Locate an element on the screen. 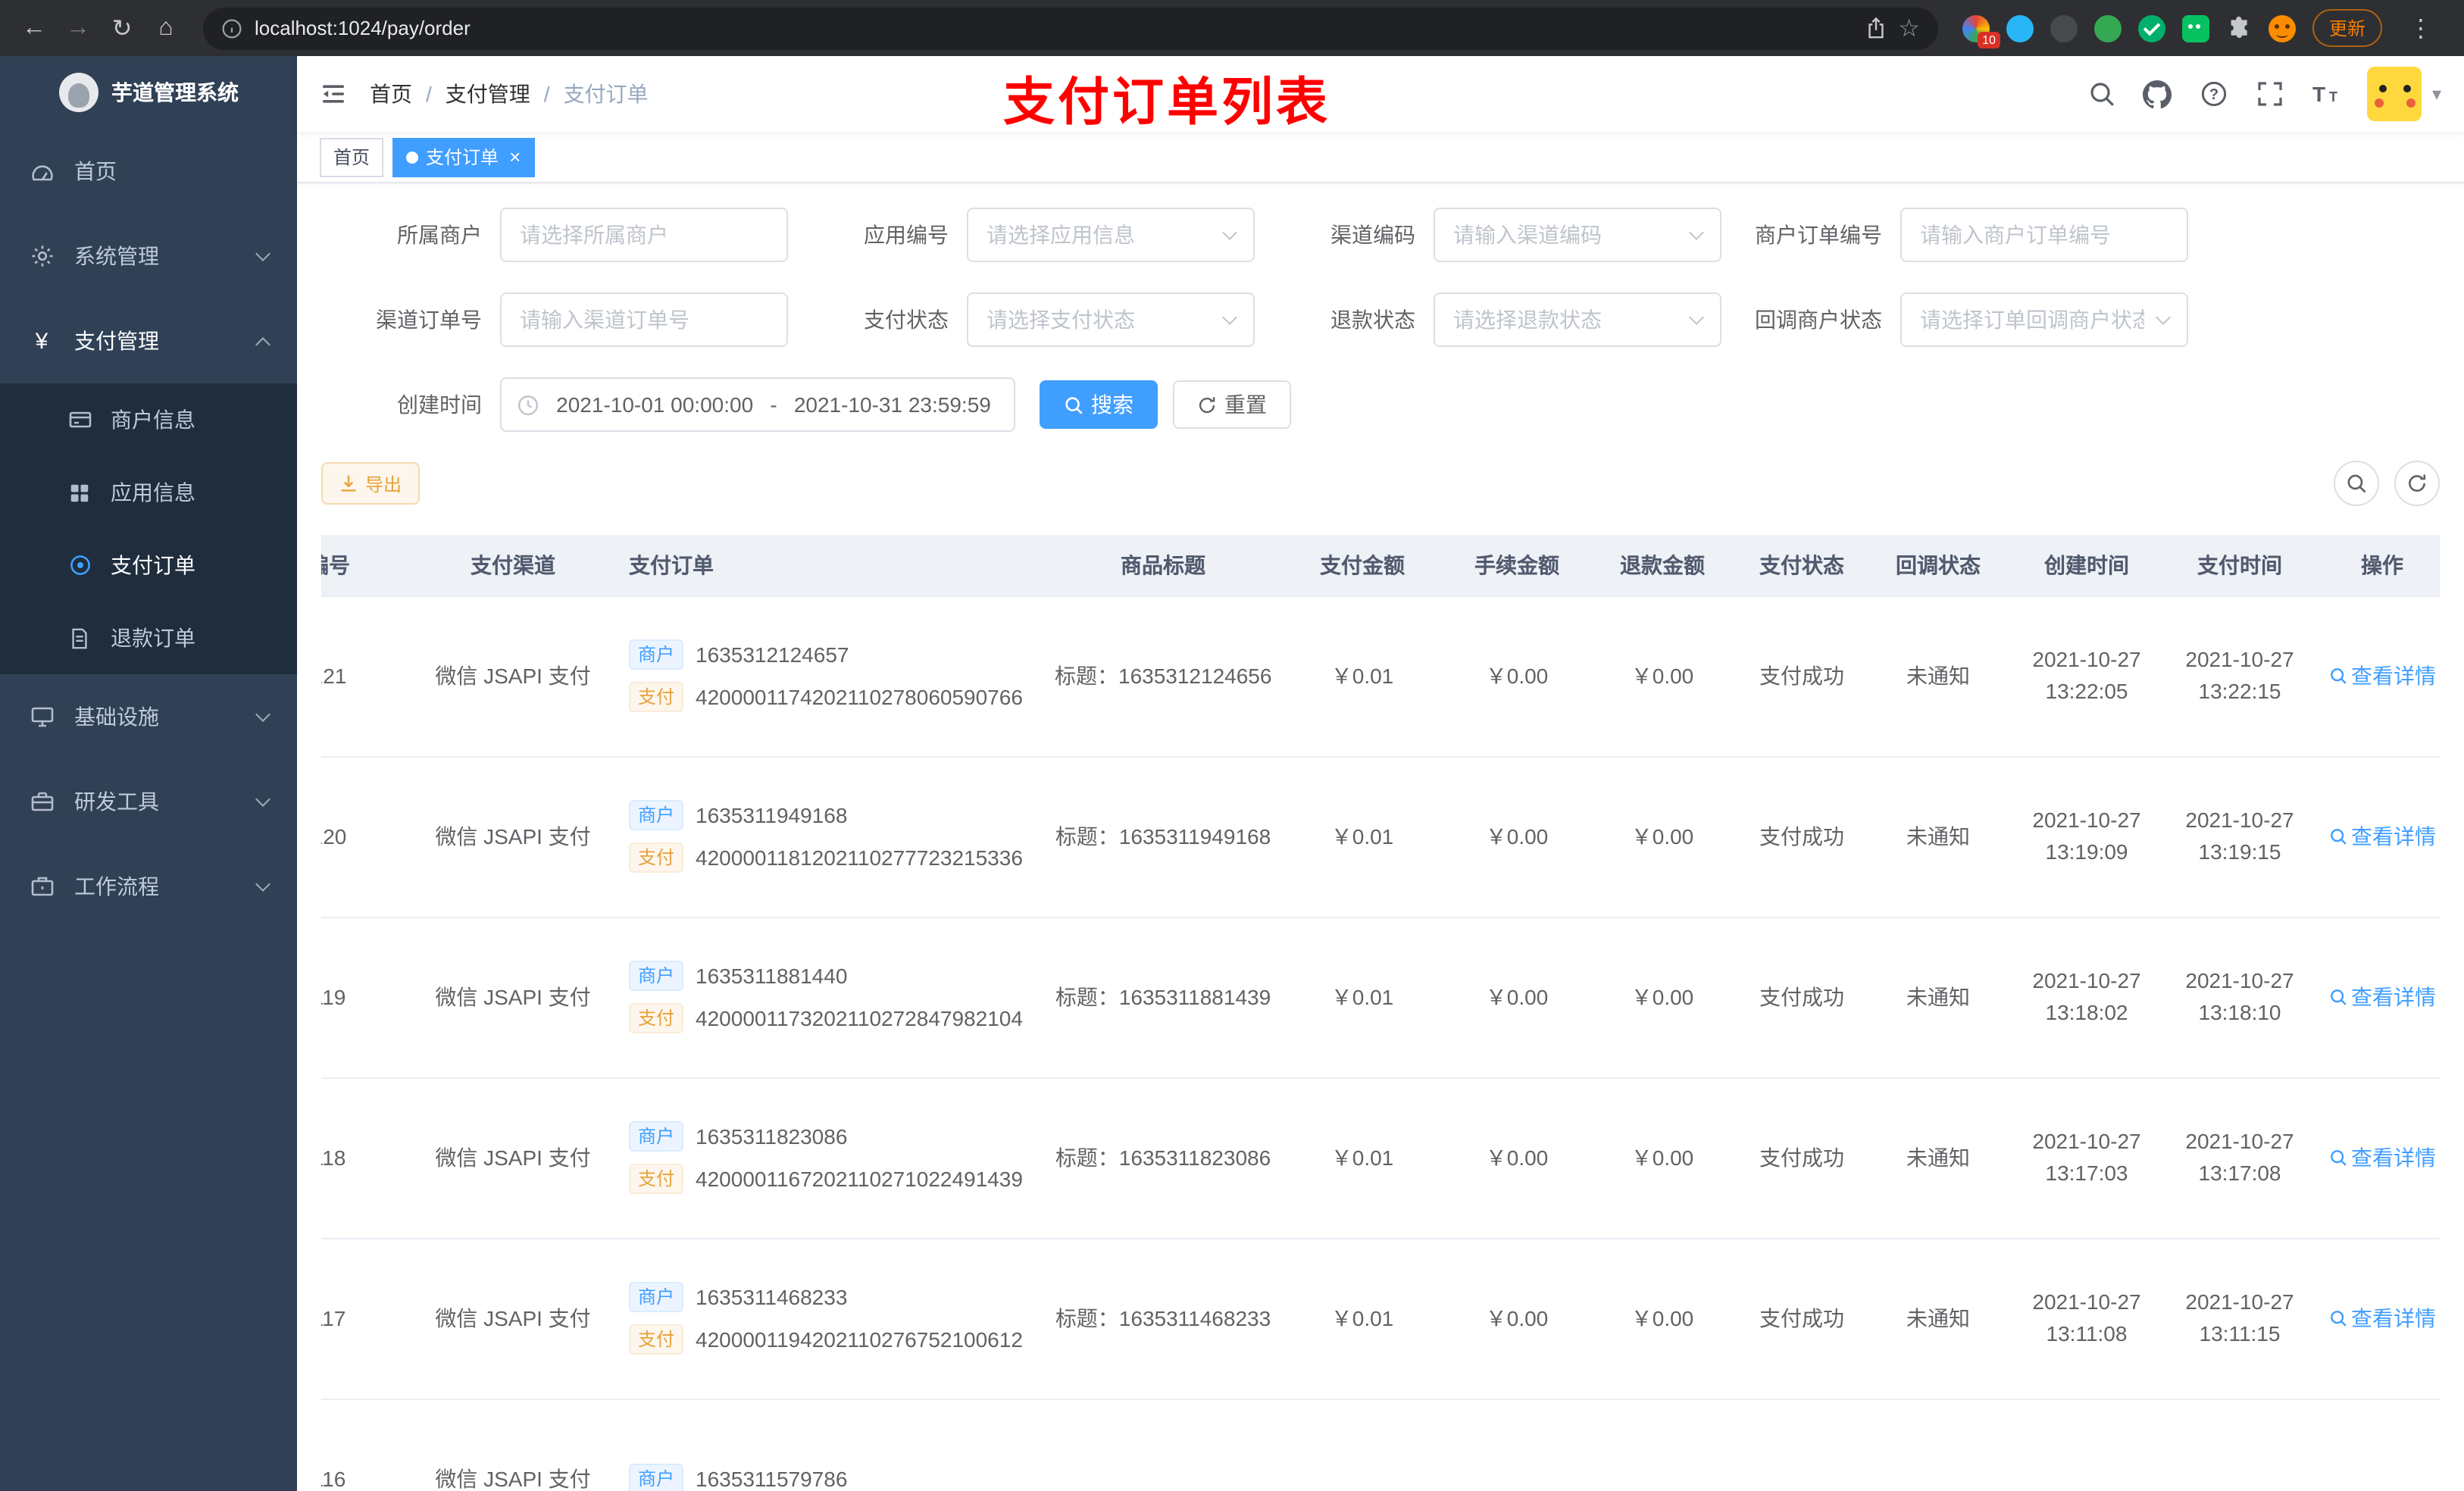  merchant-order-no-input is located at coordinates (2044, 235).